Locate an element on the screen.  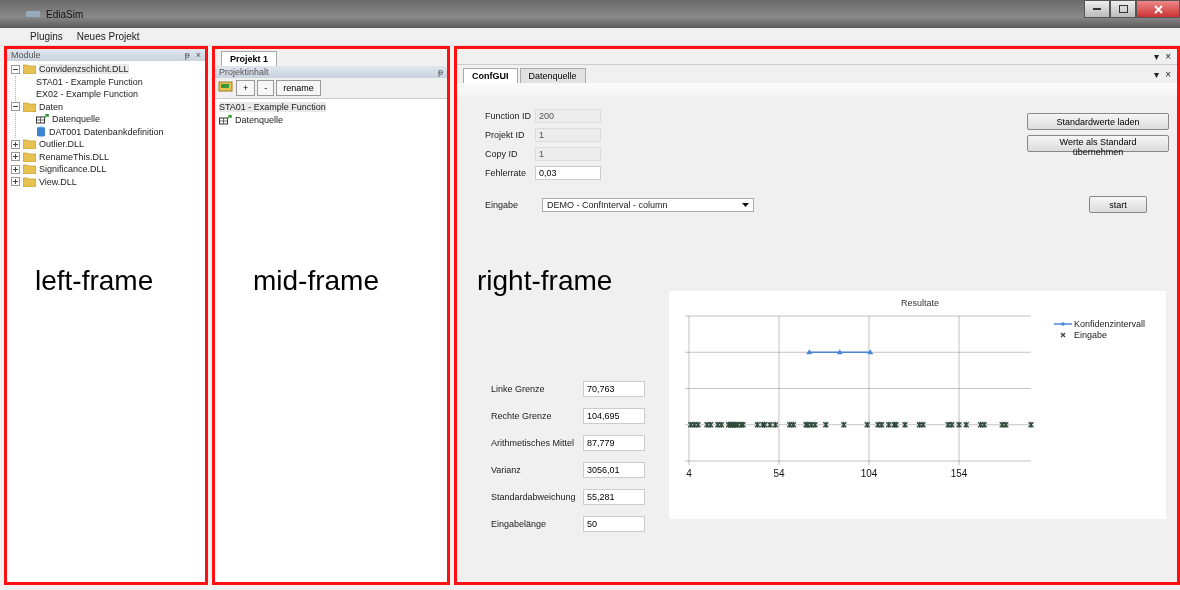
legend-label: Eingabe is located at coordinates (1091, 335).